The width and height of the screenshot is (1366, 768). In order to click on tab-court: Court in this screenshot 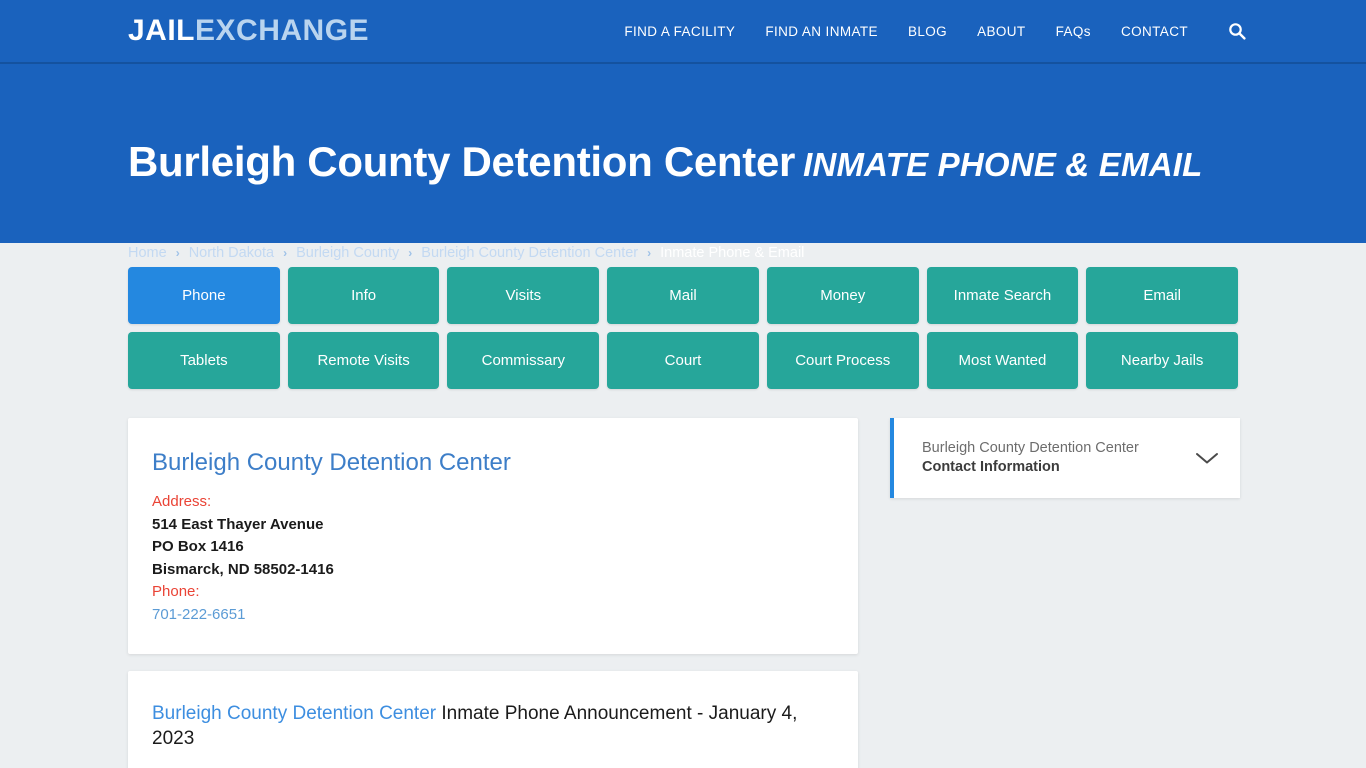, I will do `click(683, 360)`.